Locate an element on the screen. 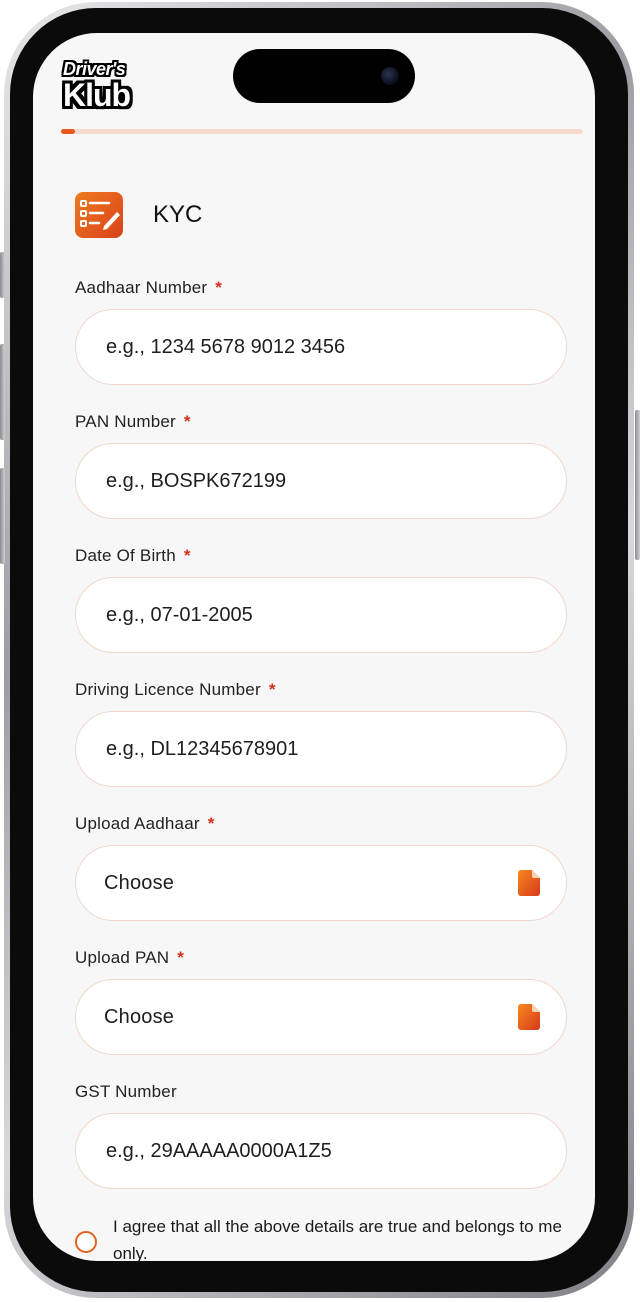 This screenshot has width=640, height=1302. gst-number-field-group: GST Number is located at coordinates (321, 1133).